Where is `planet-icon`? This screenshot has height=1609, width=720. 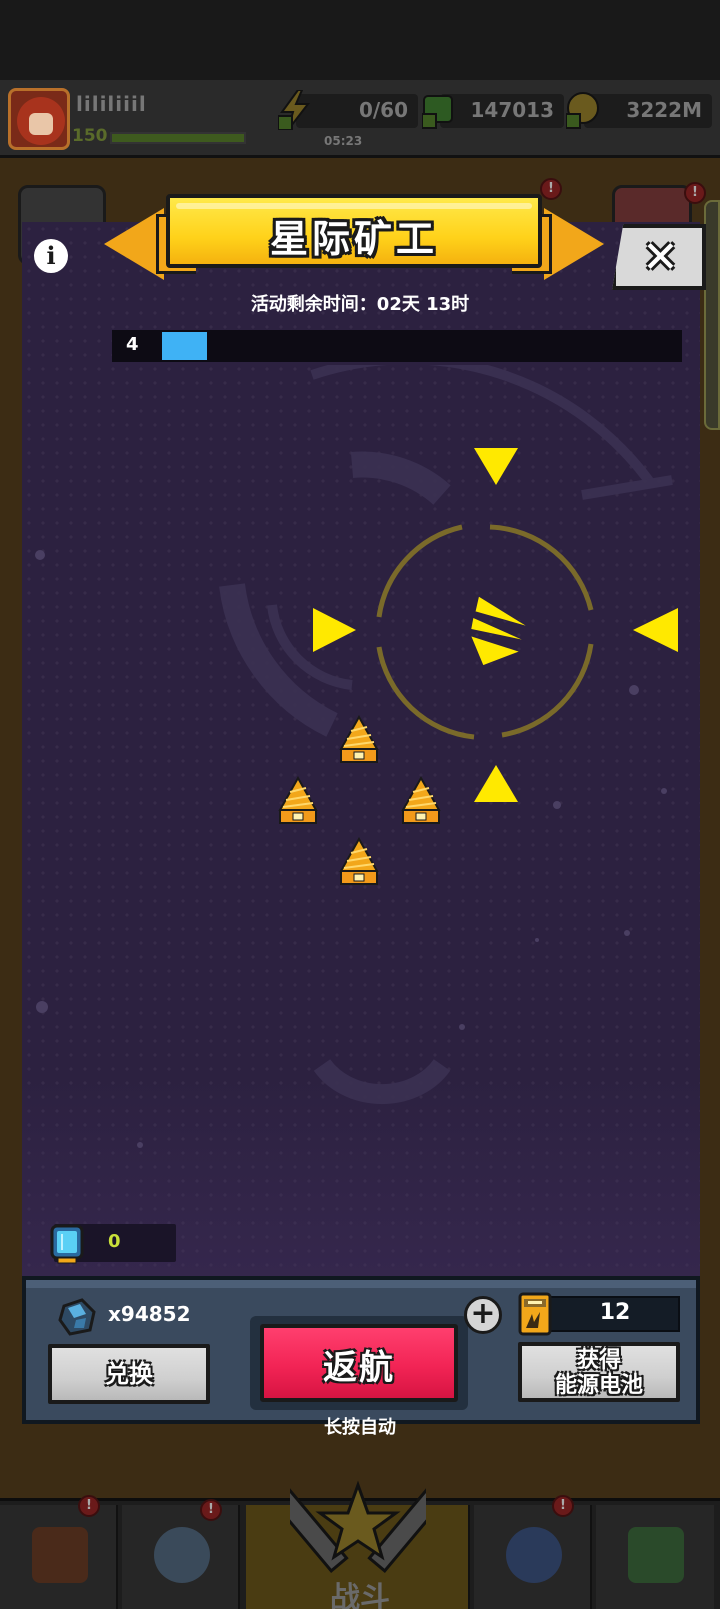 planet-icon is located at coordinates (534, 1555).